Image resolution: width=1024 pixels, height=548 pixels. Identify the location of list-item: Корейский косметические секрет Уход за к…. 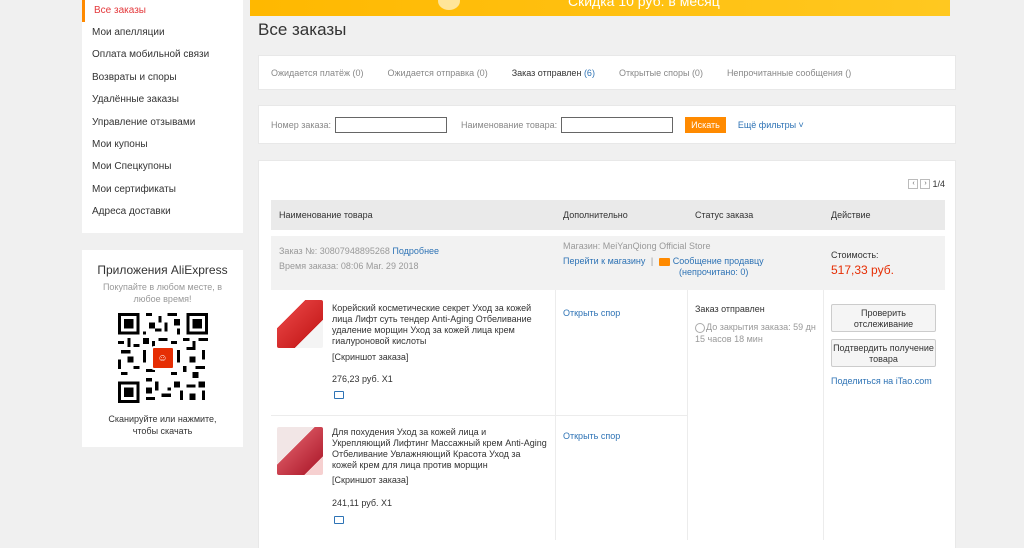
(413, 352).